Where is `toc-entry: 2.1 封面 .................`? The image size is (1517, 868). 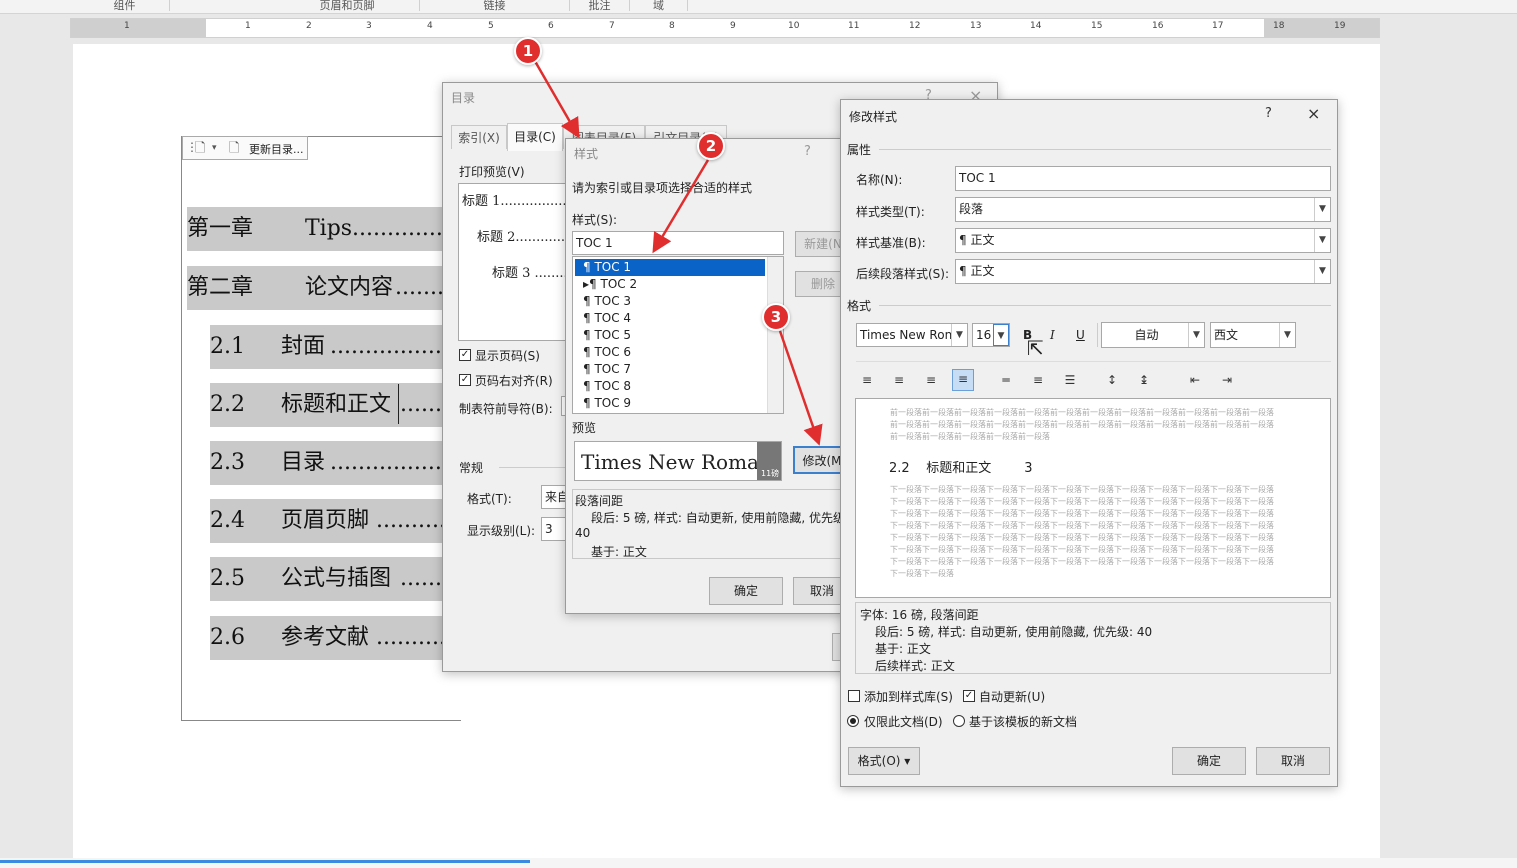 toc-entry: 2.1 封面 ................. is located at coordinates (328, 347).